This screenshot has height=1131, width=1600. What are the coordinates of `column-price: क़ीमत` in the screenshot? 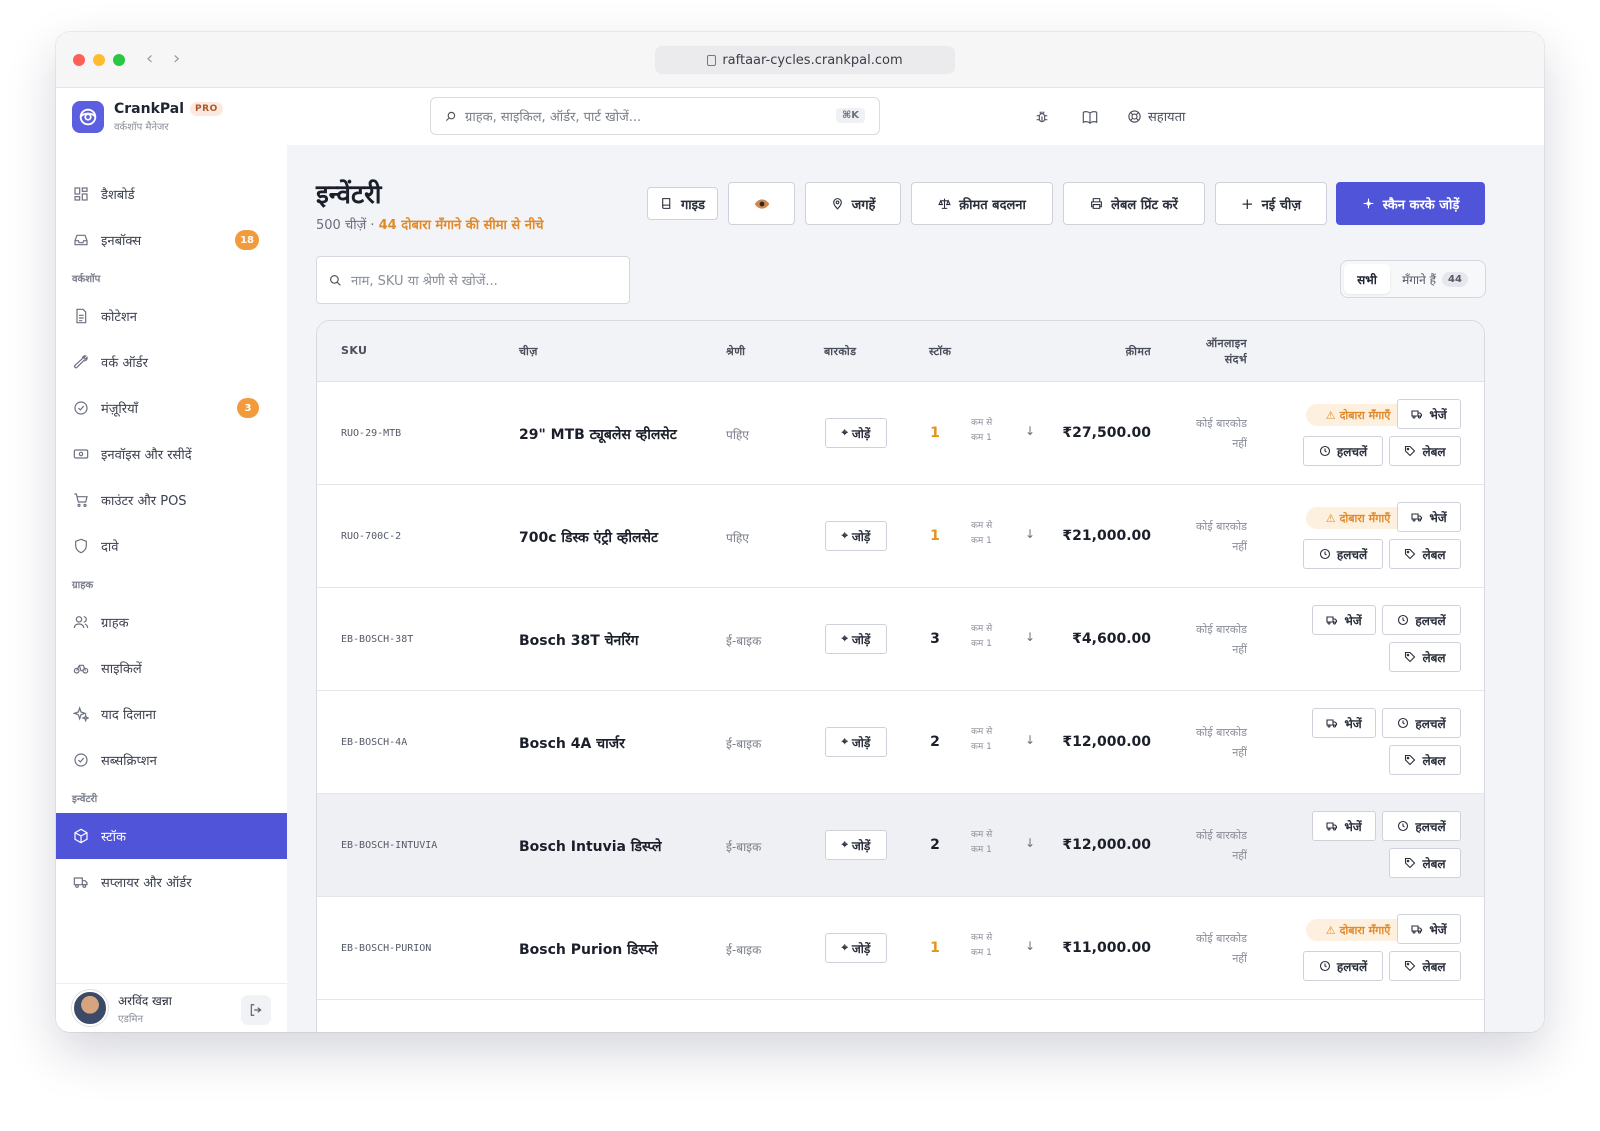 It's located at (1124, 351).